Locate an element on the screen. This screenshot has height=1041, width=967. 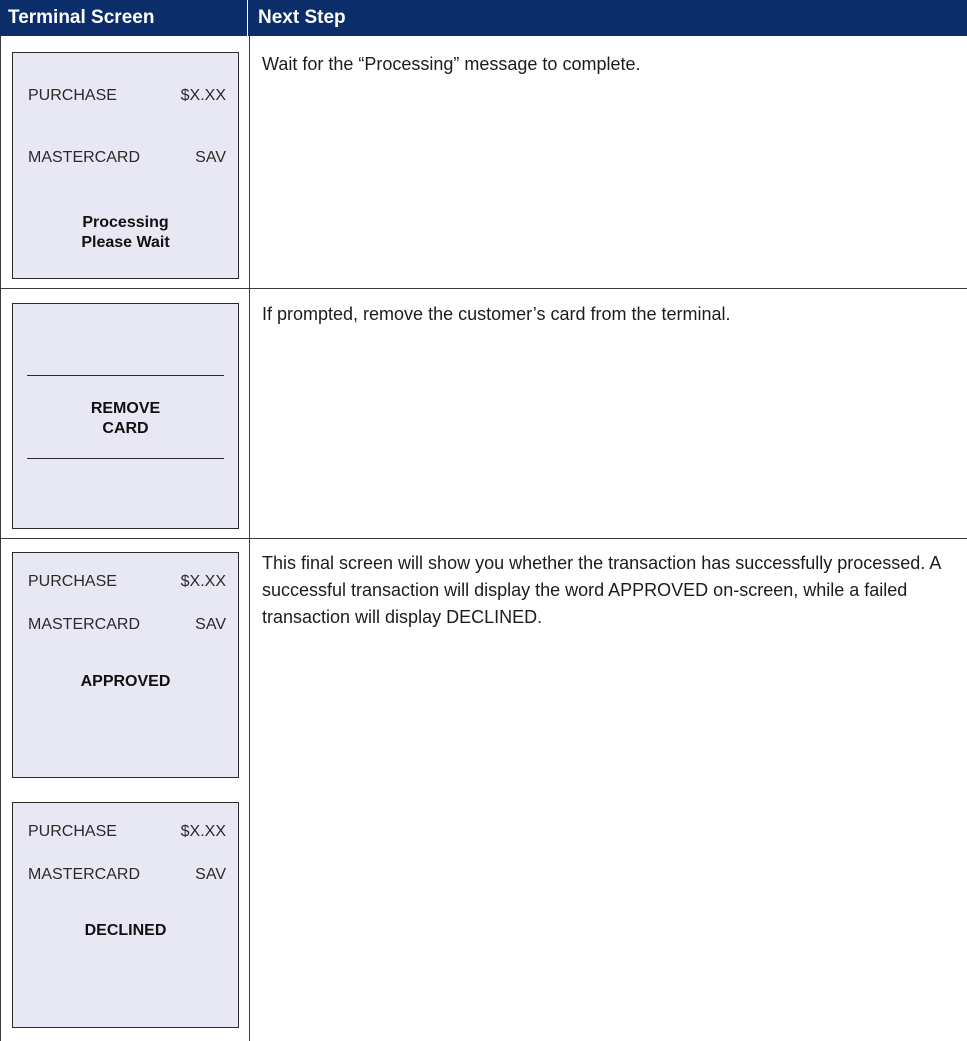
processing-message: Processing Please Wait is located at coordinates (125, 233).